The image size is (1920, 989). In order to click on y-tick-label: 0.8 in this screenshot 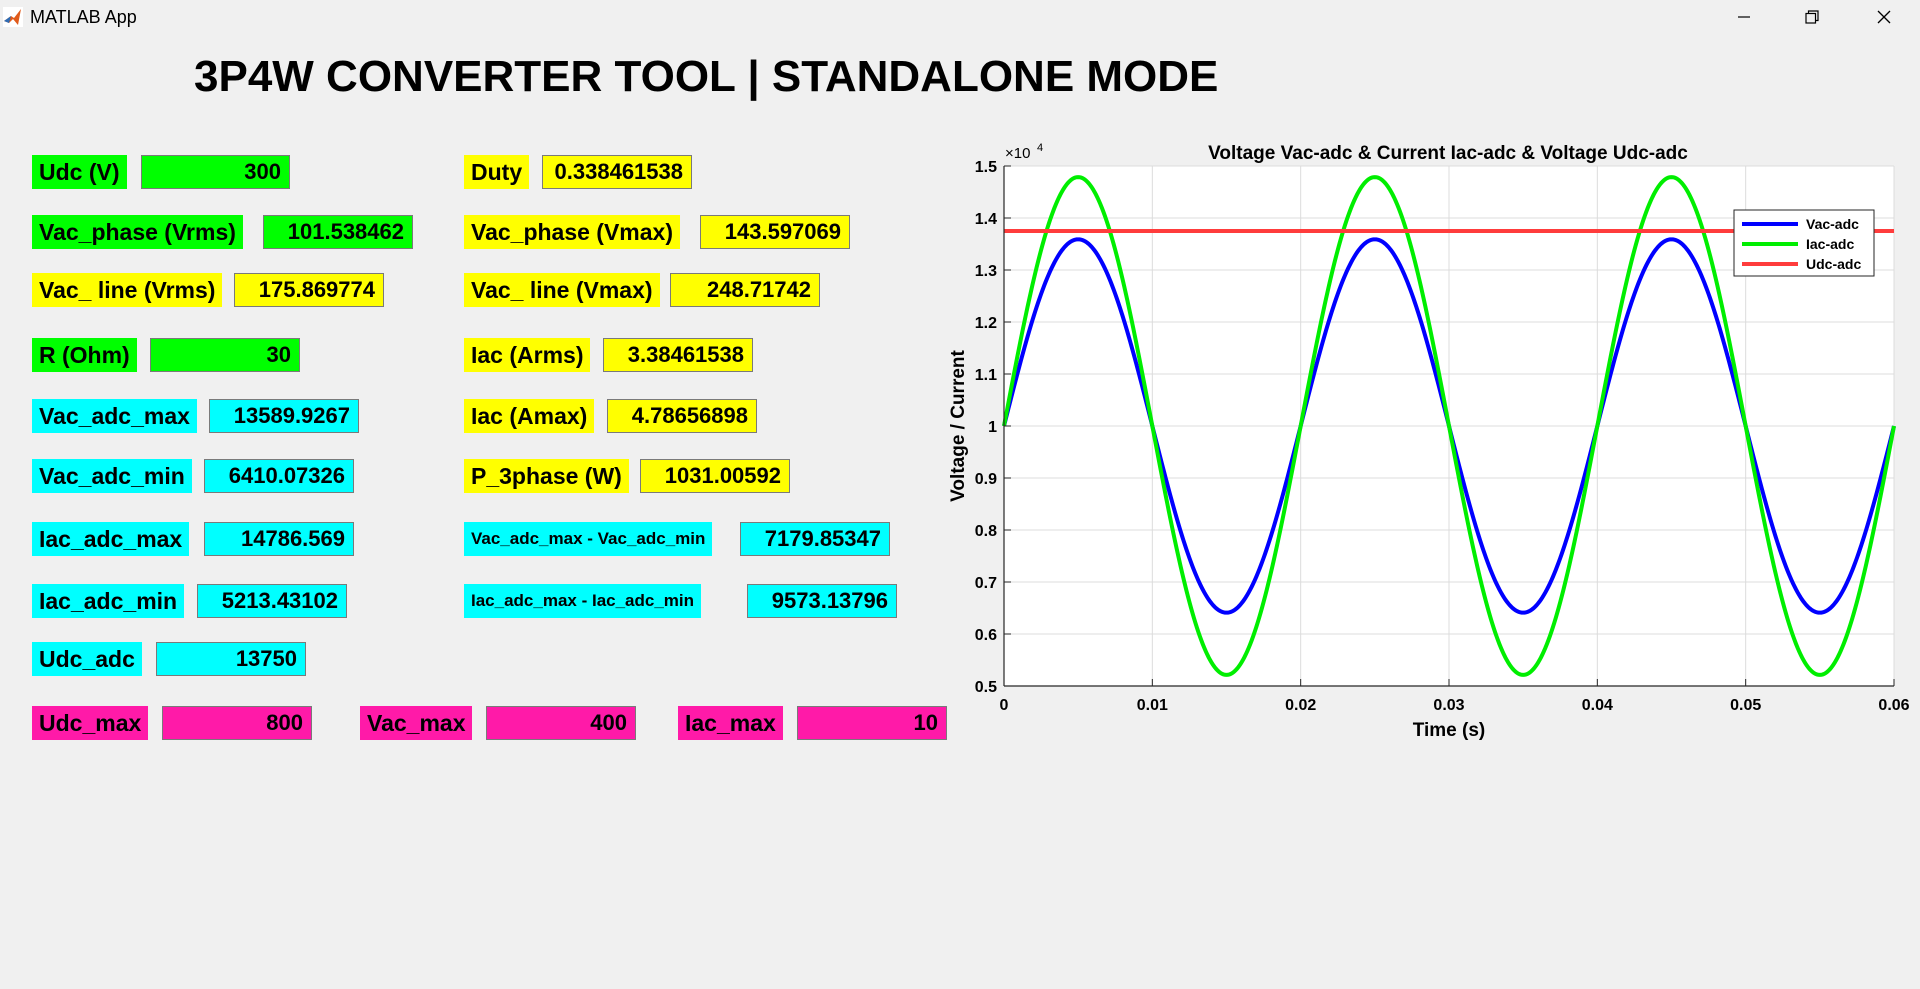, I will do `click(986, 531)`.